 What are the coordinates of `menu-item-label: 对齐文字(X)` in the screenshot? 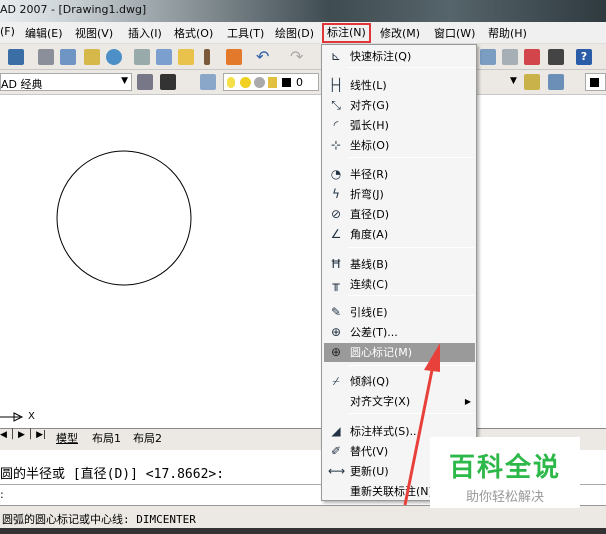 It's located at (380, 401).